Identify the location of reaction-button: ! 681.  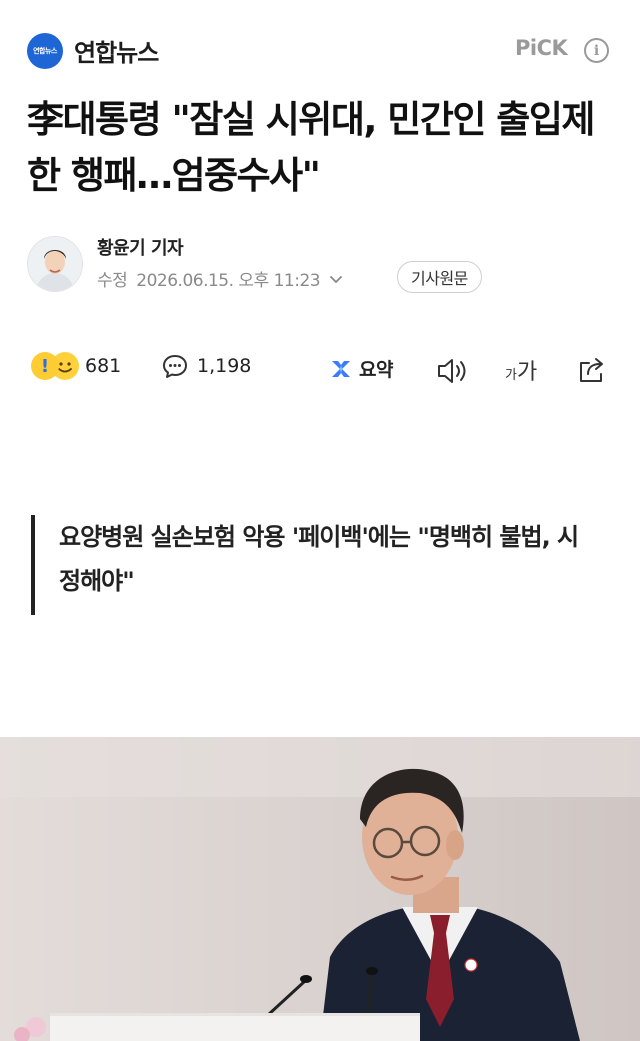
(76, 366).